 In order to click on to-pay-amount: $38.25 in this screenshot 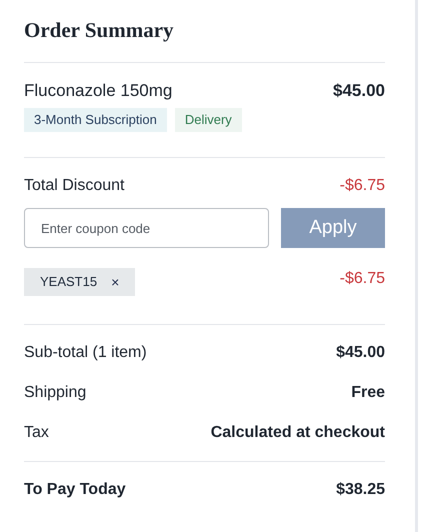, I will do `click(360, 490)`.